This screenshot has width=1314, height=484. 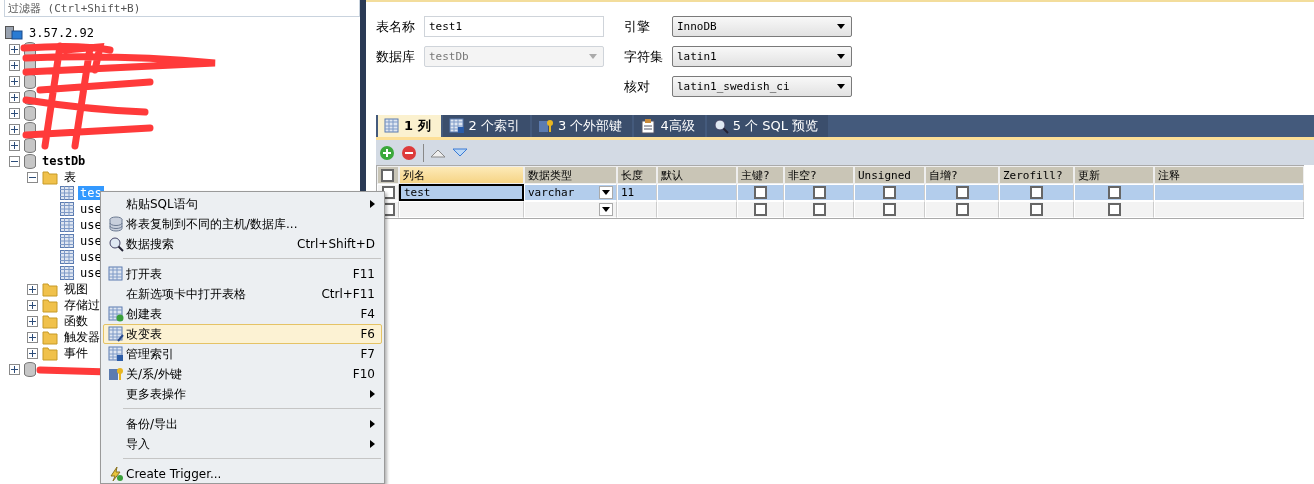 What do you see at coordinates (486, 126) in the screenshot?
I see `tab: 2 个索引` at bounding box center [486, 126].